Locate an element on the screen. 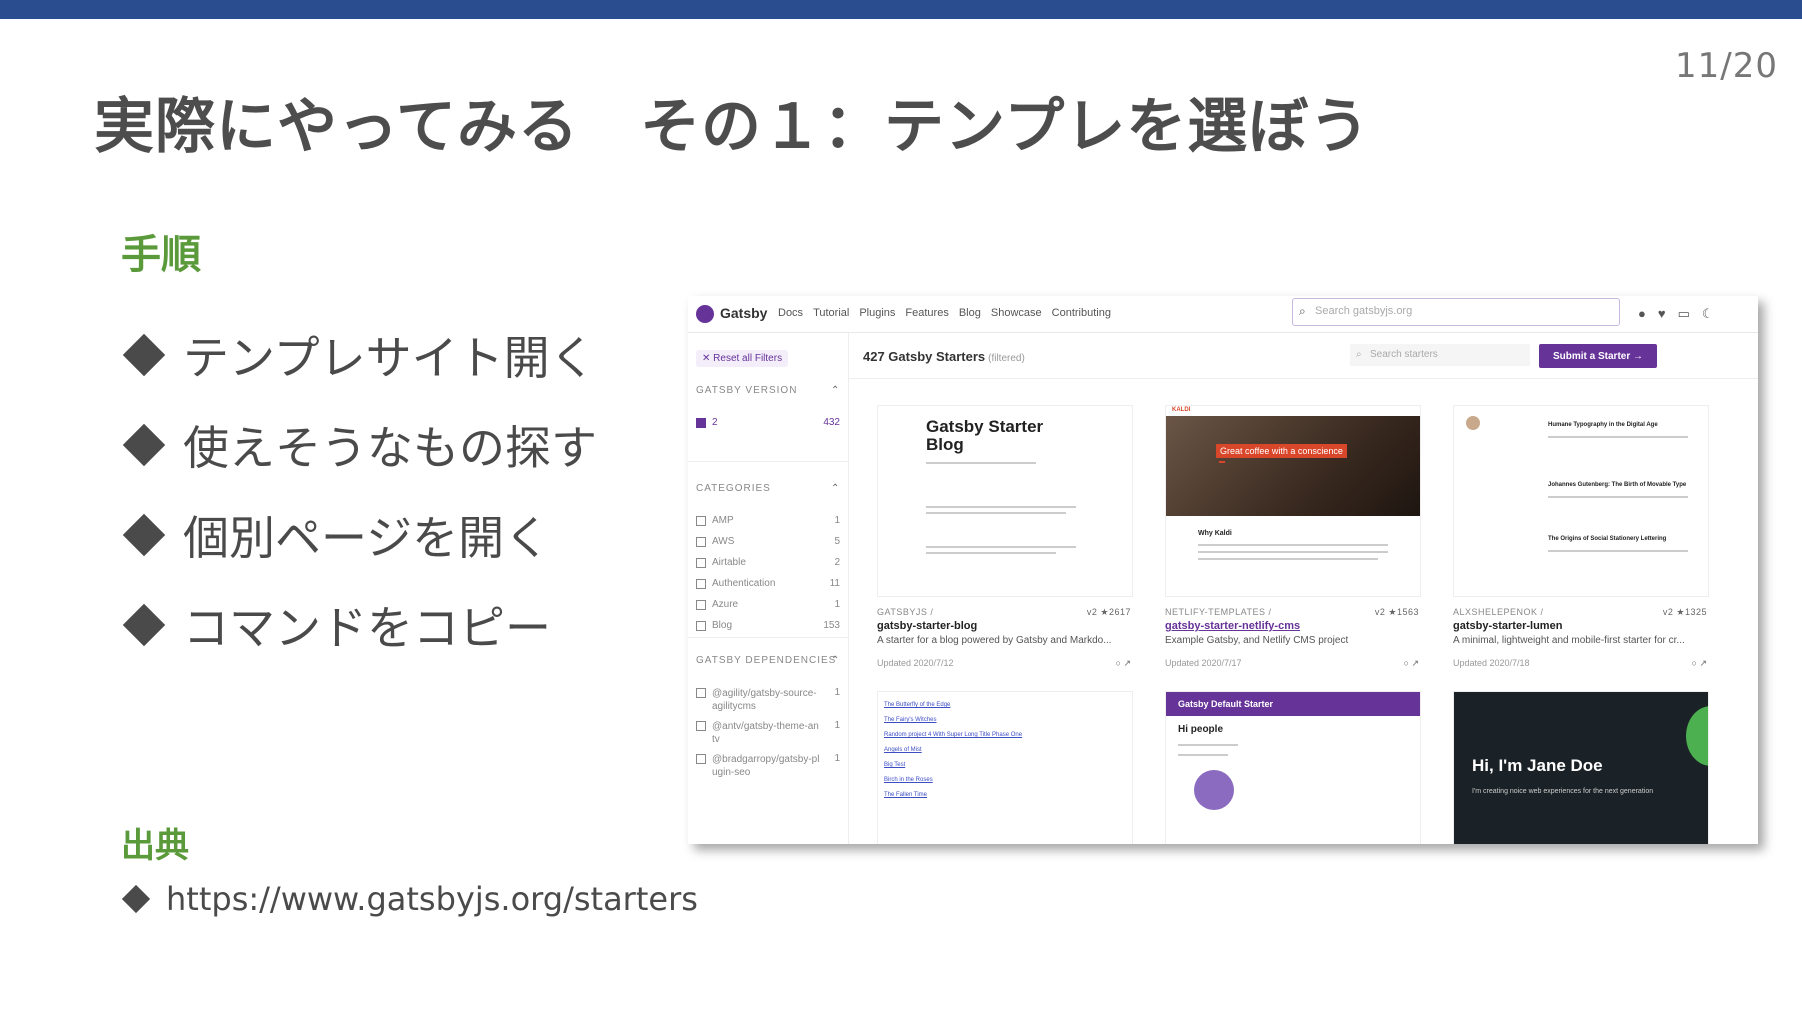  coffee-image is located at coordinates (1293, 466).